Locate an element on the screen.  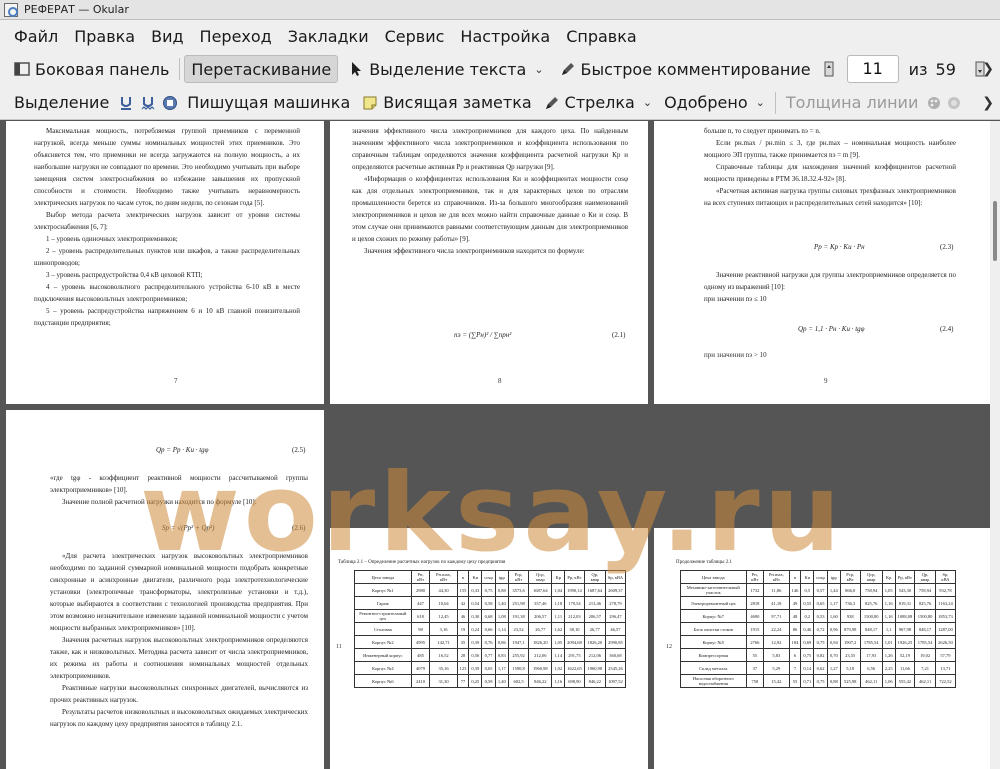
browse-mode-button: Перетаскивание is located at coordinates (261, 69).